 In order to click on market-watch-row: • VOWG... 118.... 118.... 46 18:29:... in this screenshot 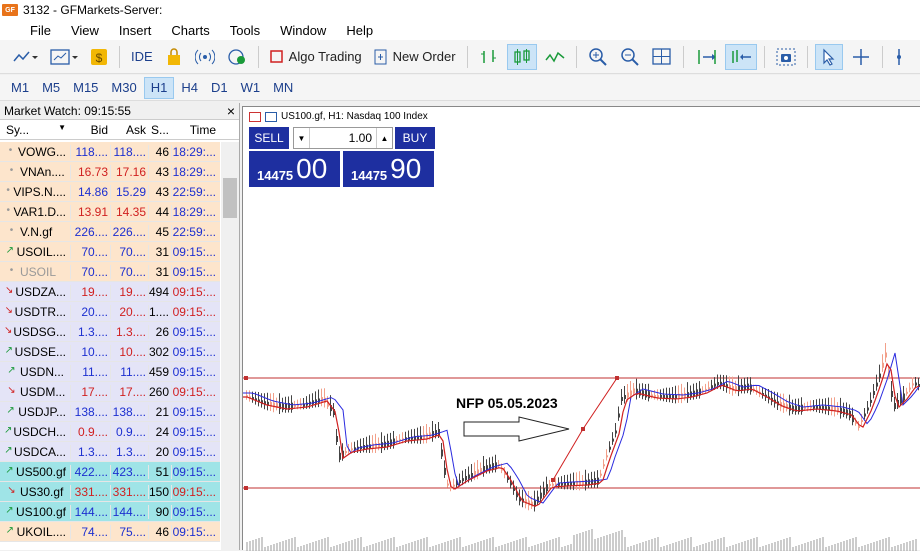, I will do `click(110, 152)`.